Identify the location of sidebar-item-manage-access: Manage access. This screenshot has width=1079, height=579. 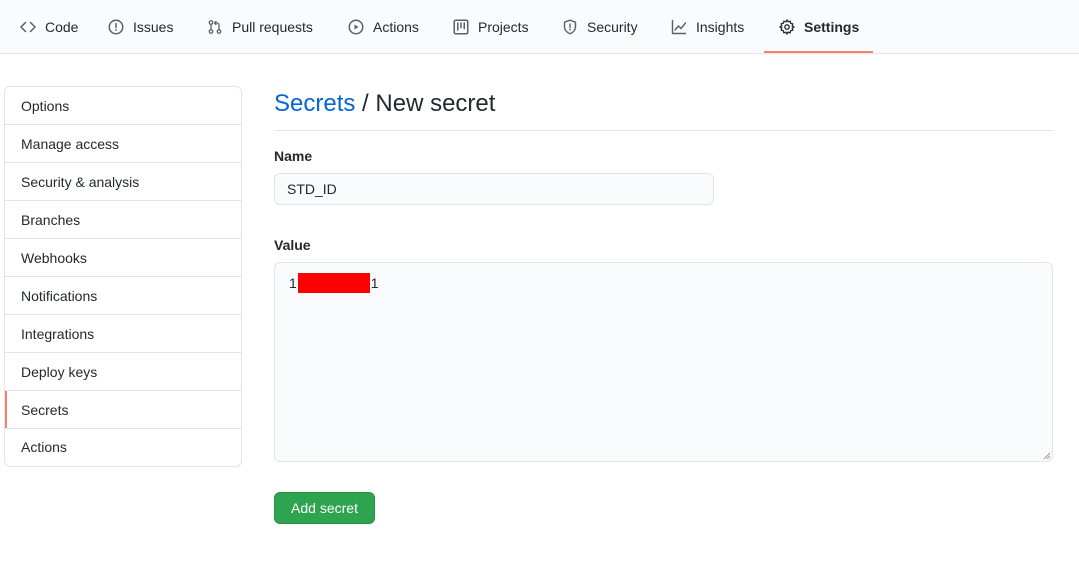
(123, 144).